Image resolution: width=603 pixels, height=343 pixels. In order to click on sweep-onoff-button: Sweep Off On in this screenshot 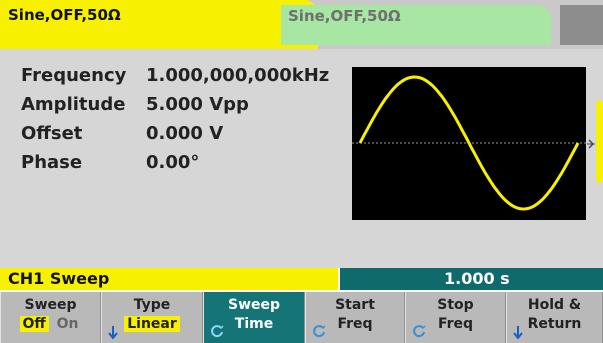, I will do `click(50, 317)`.